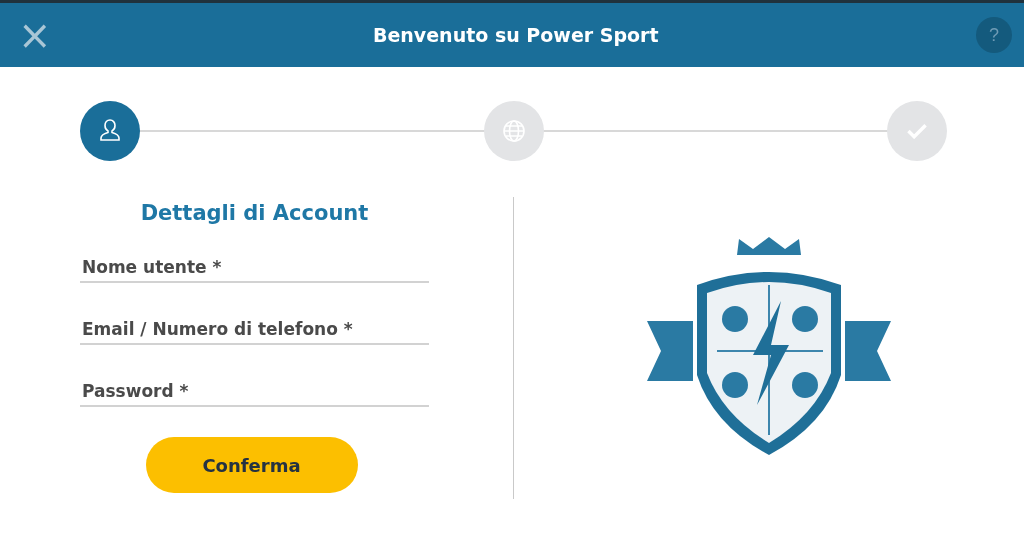 The width and height of the screenshot is (1024, 538). Describe the element at coordinates (515, 35) in the screenshot. I see `window-title: Benvenuto su Power Sport` at that location.